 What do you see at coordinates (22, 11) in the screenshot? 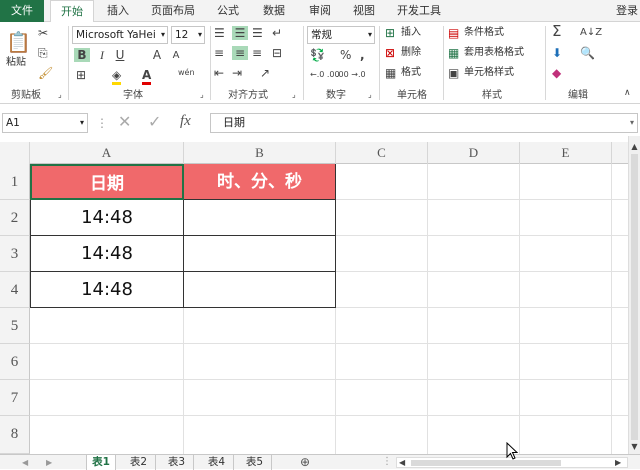
I see `tab-file: 文件` at bounding box center [22, 11].